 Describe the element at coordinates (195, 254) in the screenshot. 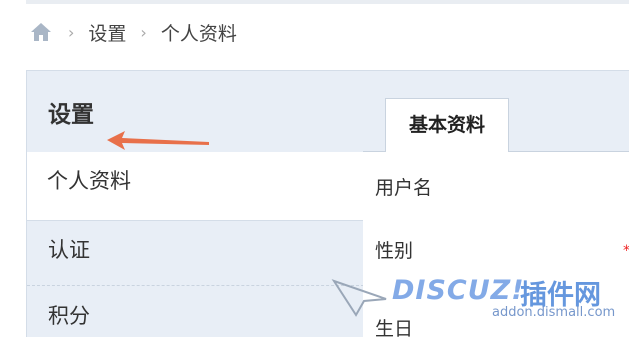

I see `sidebar-item-verification: 认证` at that location.